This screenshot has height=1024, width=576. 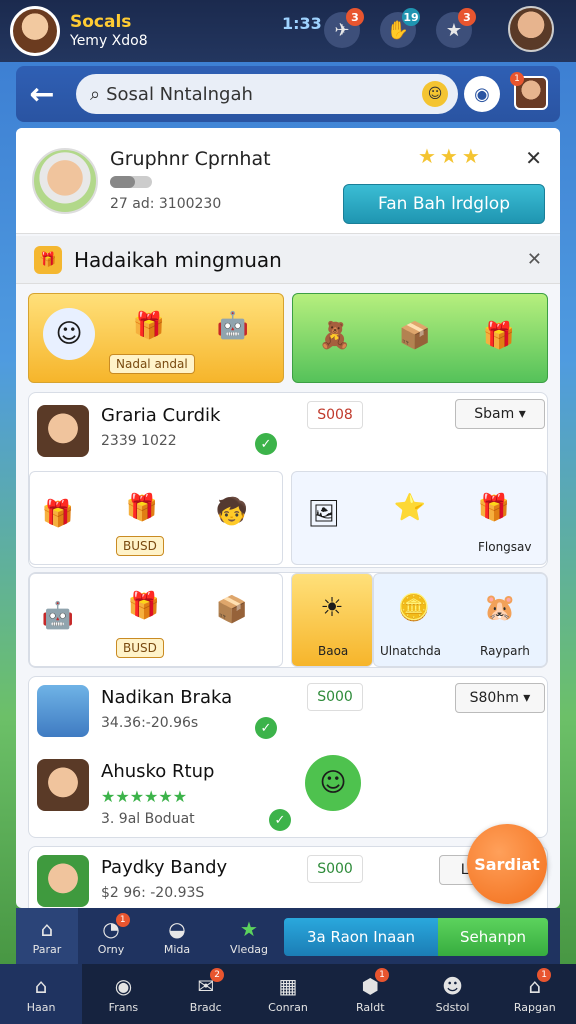 What do you see at coordinates (335, 697) in the screenshot?
I see `price-tag: S000` at bounding box center [335, 697].